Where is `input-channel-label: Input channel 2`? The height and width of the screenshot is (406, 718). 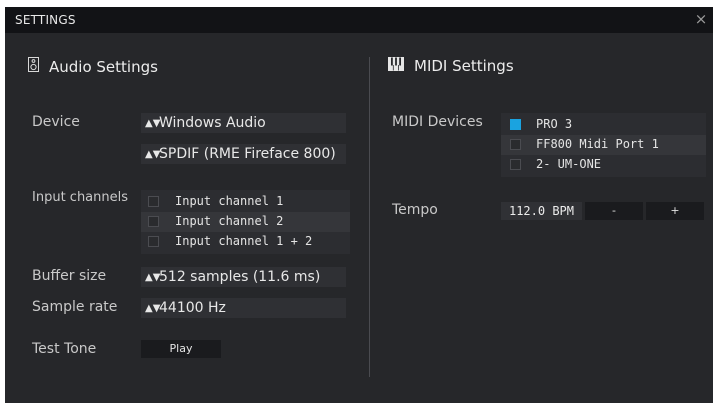 input-channel-label: Input channel 2 is located at coordinates (229, 221).